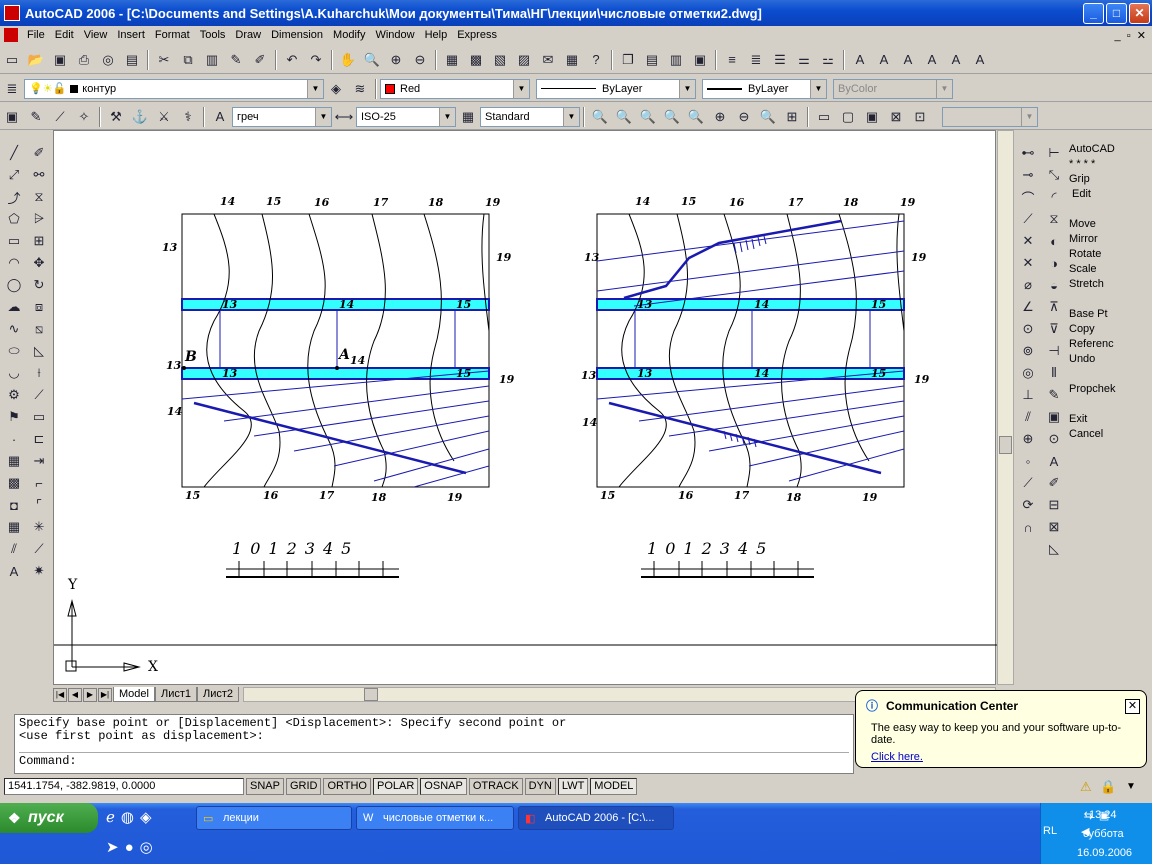 This screenshot has height=864, width=1152. I want to click on osnap-endpoint-icon: ⚒, so click(116, 117).